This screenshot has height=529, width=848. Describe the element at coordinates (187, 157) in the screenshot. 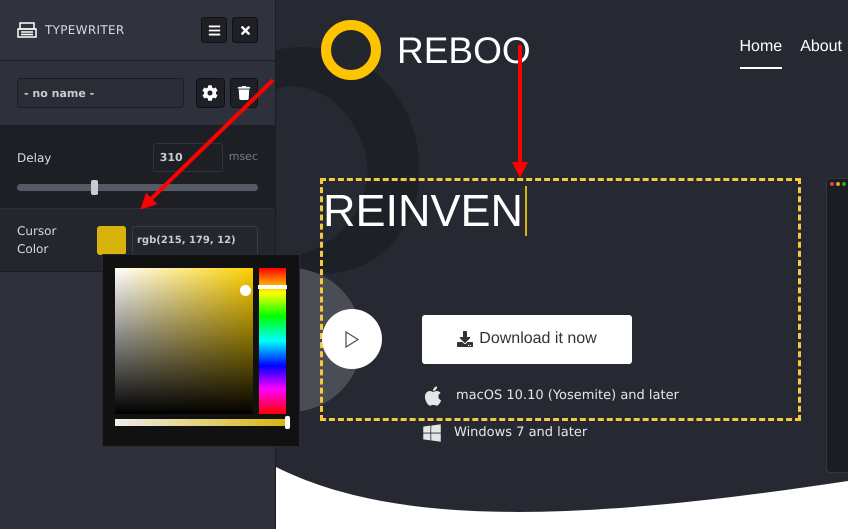

I see `delay-field: 310` at that location.